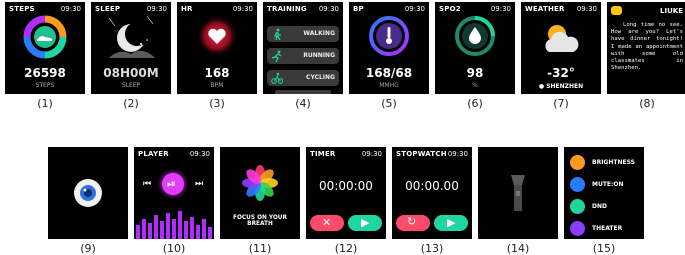  Describe the element at coordinates (108, 9) in the screenshot. I see `screen-title: SLEEP` at that location.